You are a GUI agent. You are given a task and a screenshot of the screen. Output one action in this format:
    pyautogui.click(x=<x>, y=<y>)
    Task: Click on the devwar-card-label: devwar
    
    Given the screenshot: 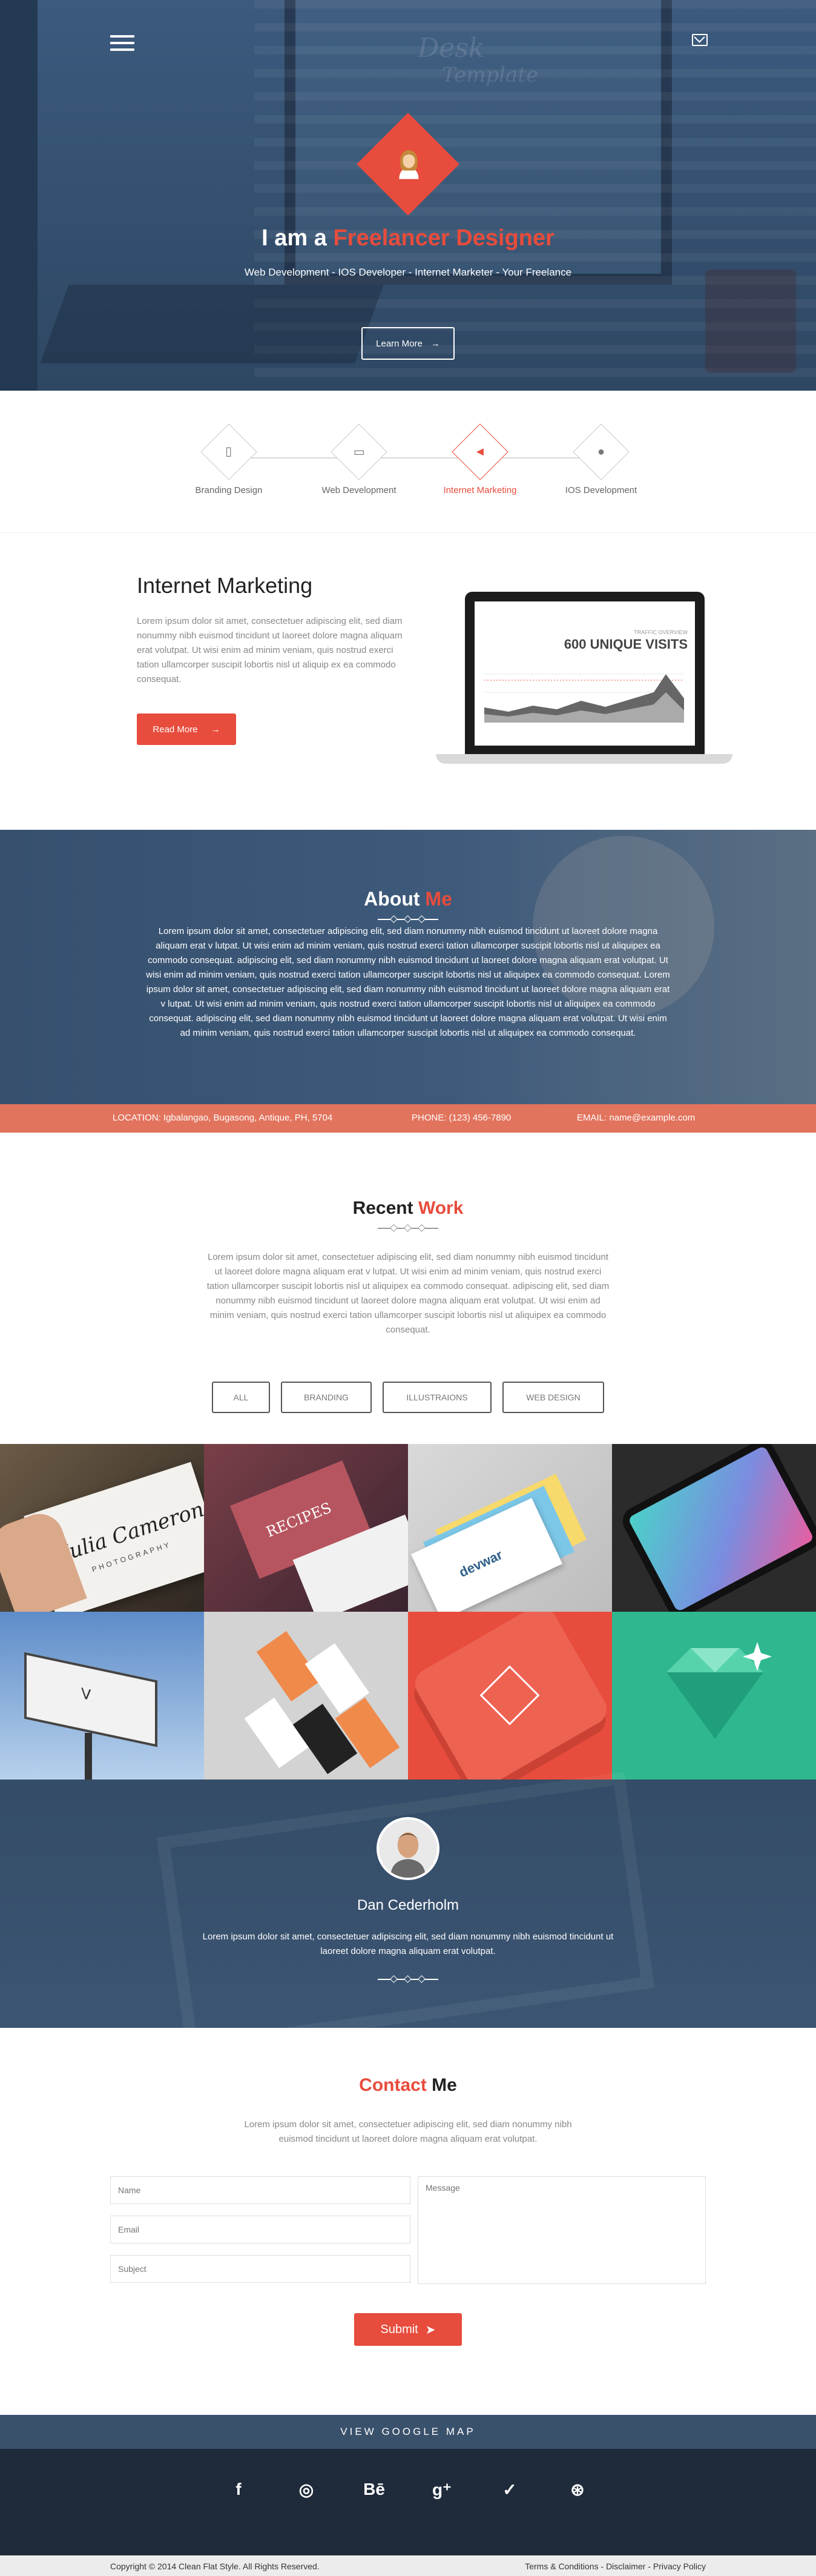 What is the action you would take?
    pyautogui.click(x=480, y=1563)
    